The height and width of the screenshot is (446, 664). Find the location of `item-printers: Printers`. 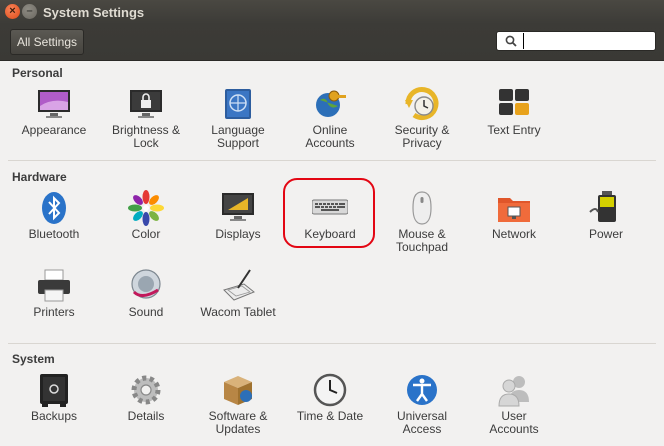

item-printers: Printers is located at coordinates (54, 301).